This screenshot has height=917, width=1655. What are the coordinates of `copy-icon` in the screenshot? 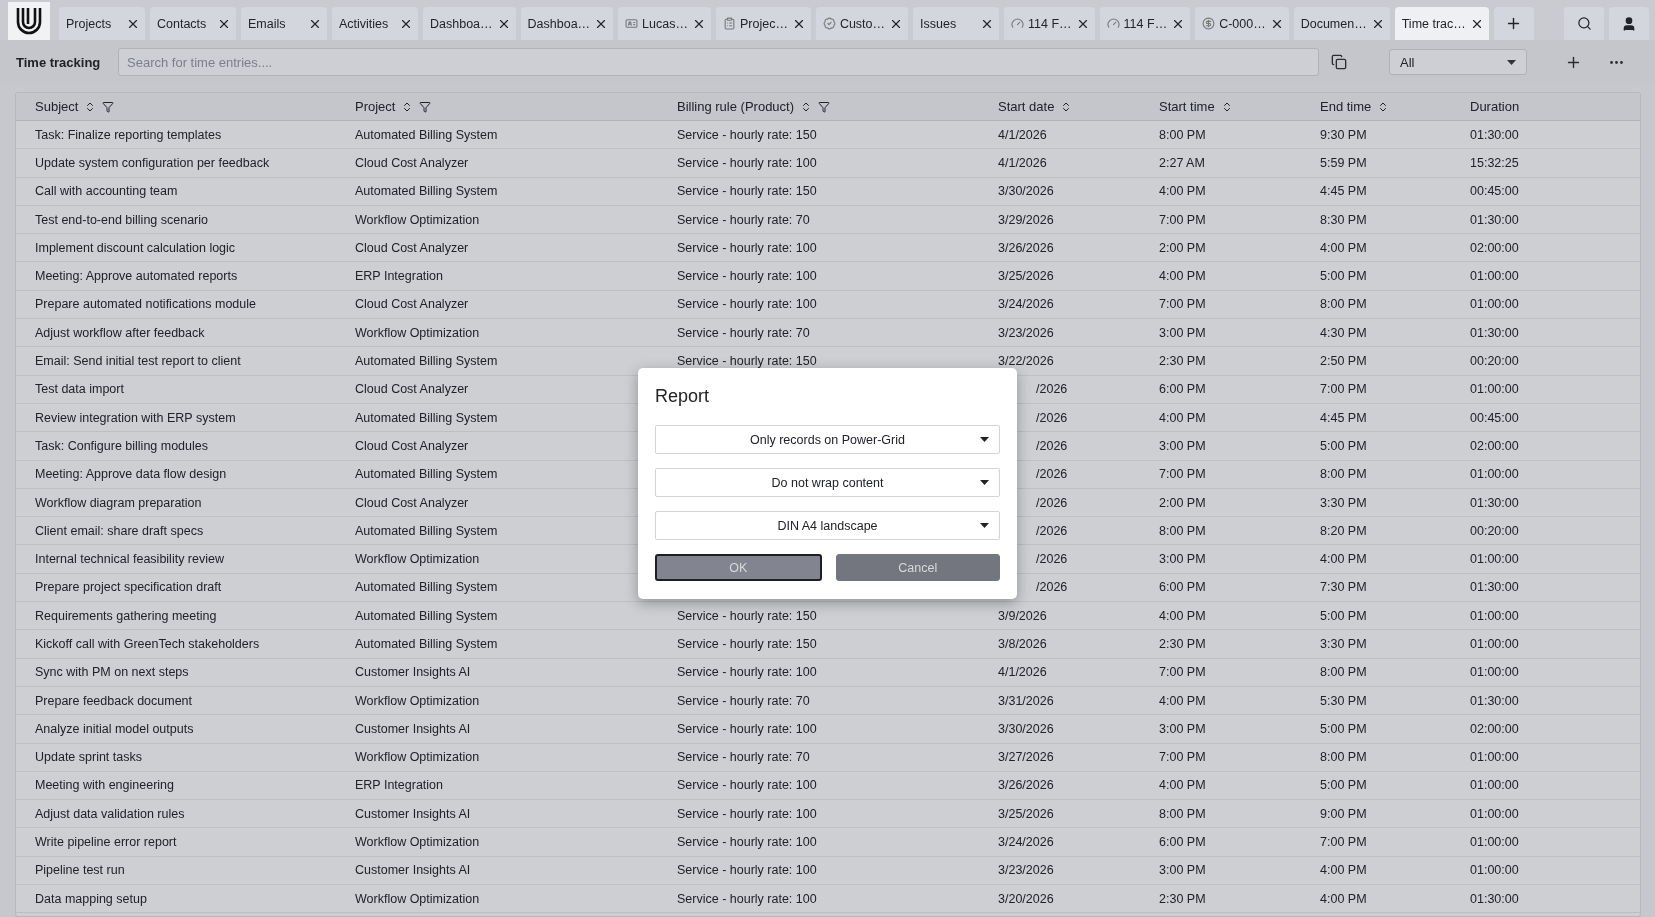 It's located at (1339, 62).